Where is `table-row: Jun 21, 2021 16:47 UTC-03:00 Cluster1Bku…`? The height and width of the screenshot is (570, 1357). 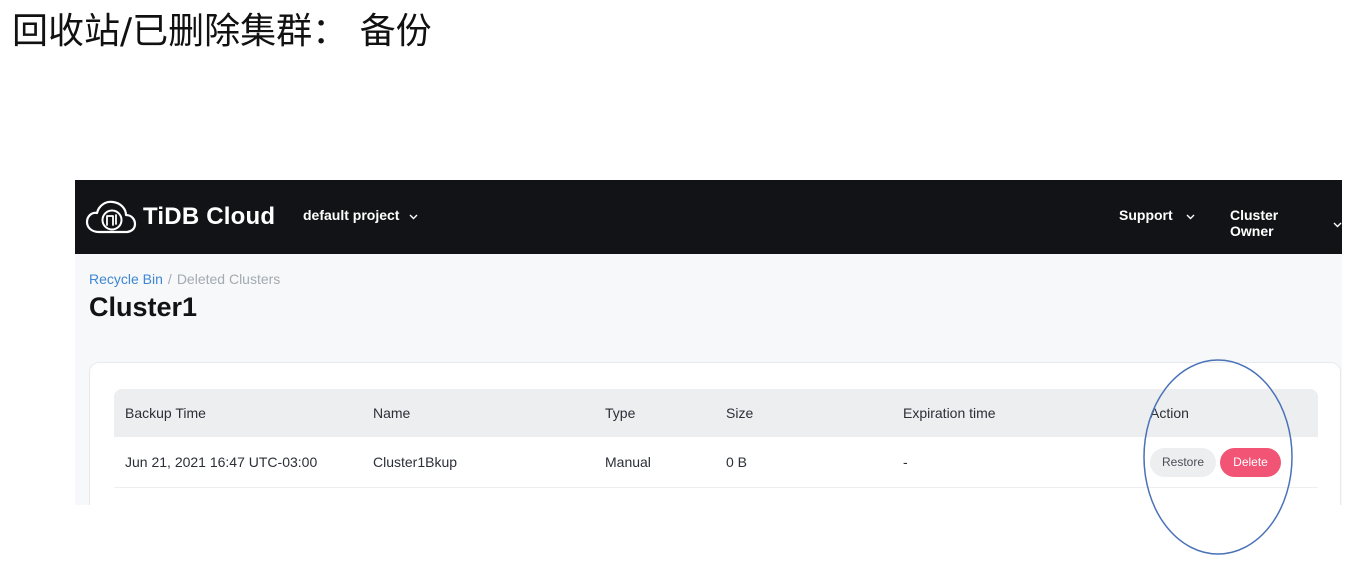 table-row: Jun 21, 2021 16:47 UTC-03:00 Cluster1Bku… is located at coordinates (716, 462).